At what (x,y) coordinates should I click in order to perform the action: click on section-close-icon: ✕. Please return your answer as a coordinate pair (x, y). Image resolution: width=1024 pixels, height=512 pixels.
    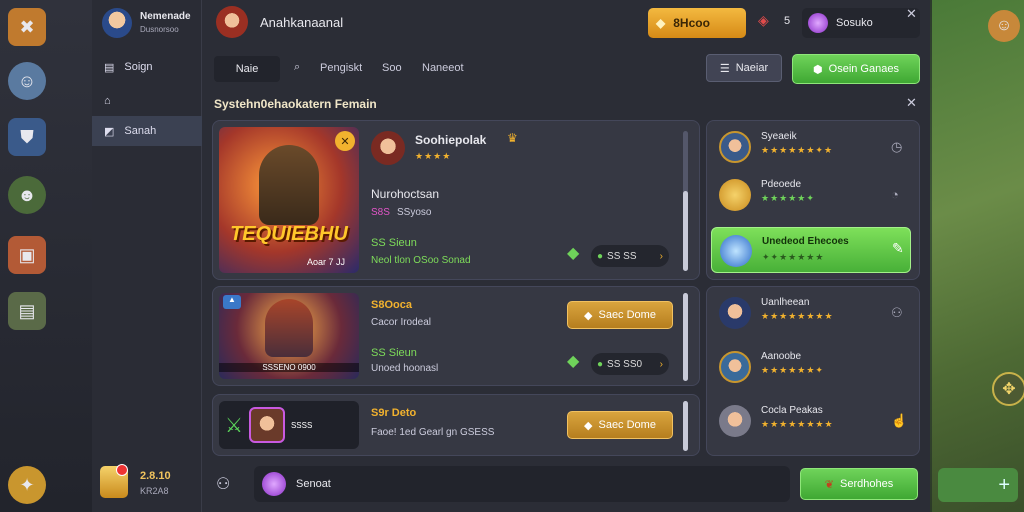
    Looking at the image, I should click on (911, 103).